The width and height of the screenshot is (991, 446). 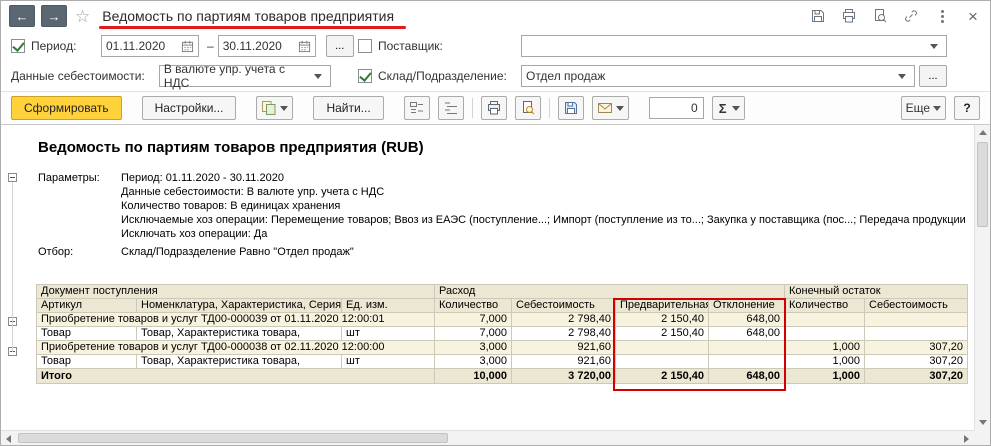 What do you see at coordinates (8, 438) in the screenshot?
I see `scroll-left-button` at bounding box center [8, 438].